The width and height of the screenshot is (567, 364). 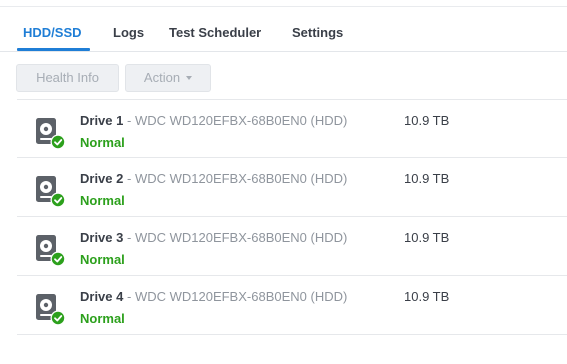 I want to click on drive-title: Drive 1 - WDC WD120EFBX-68B0EN0 (HDD), so click(x=213, y=120).